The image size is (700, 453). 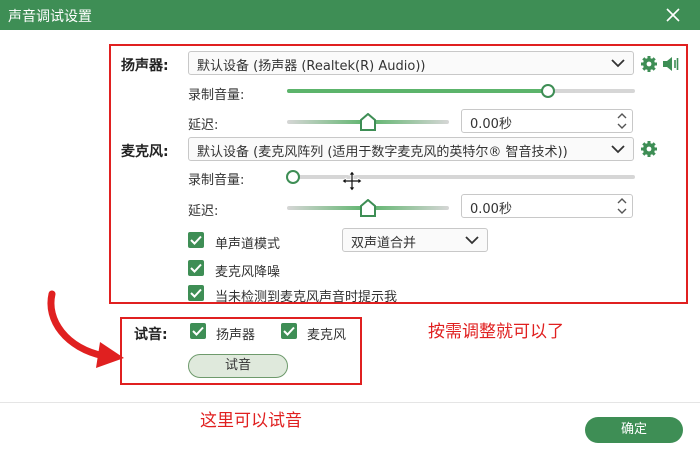 What do you see at coordinates (634, 430) in the screenshot?
I see `ok-button: 确定` at bounding box center [634, 430].